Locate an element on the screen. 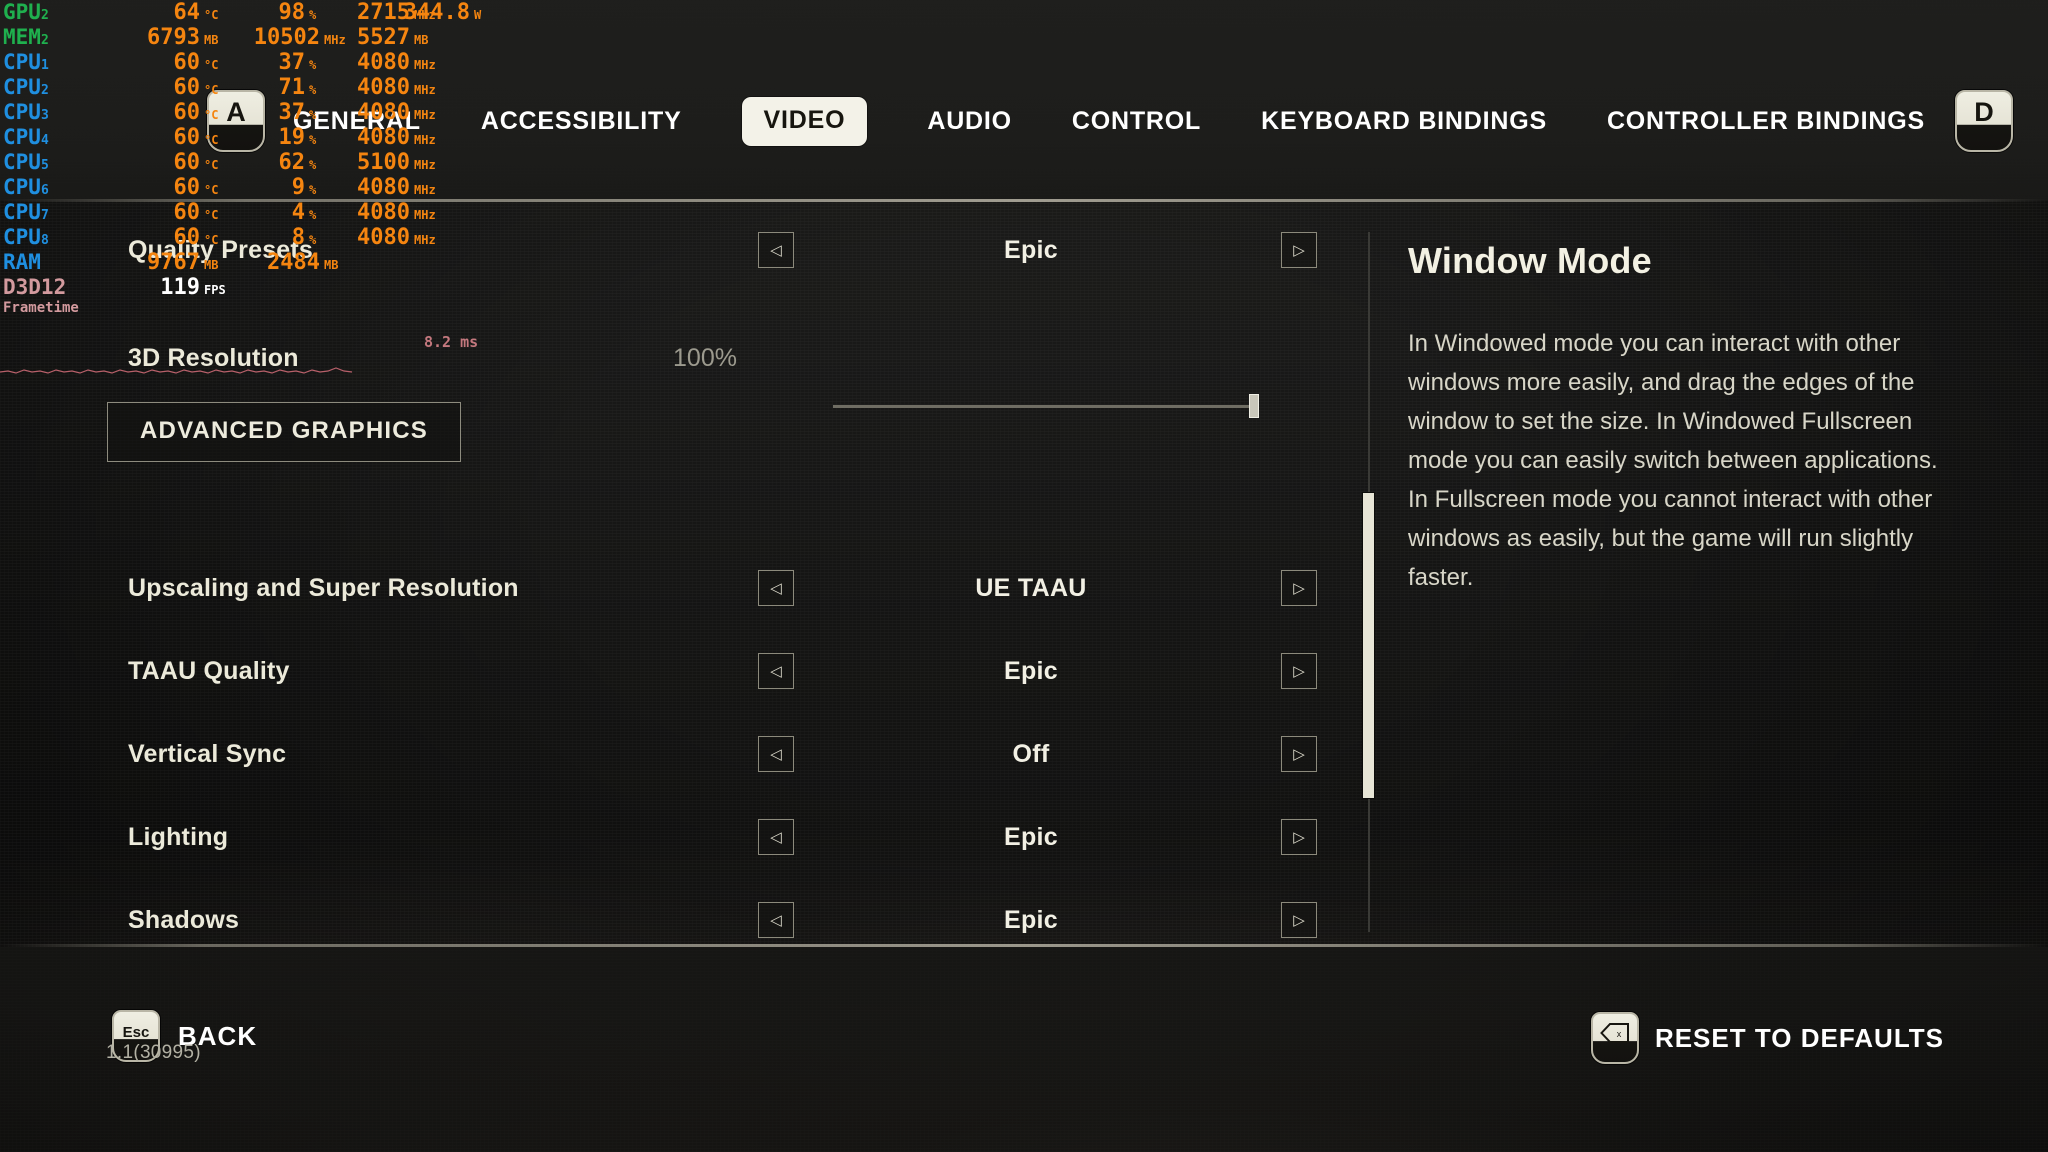 The width and height of the screenshot is (2048, 1152). resolution-slider-thumb is located at coordinates (1254, 406).